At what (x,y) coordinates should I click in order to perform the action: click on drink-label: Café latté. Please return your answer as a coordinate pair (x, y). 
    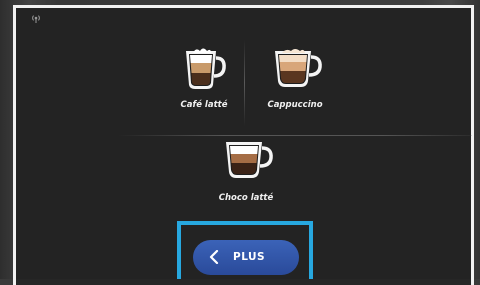
    Looking at the image, I should click on (204, 105).